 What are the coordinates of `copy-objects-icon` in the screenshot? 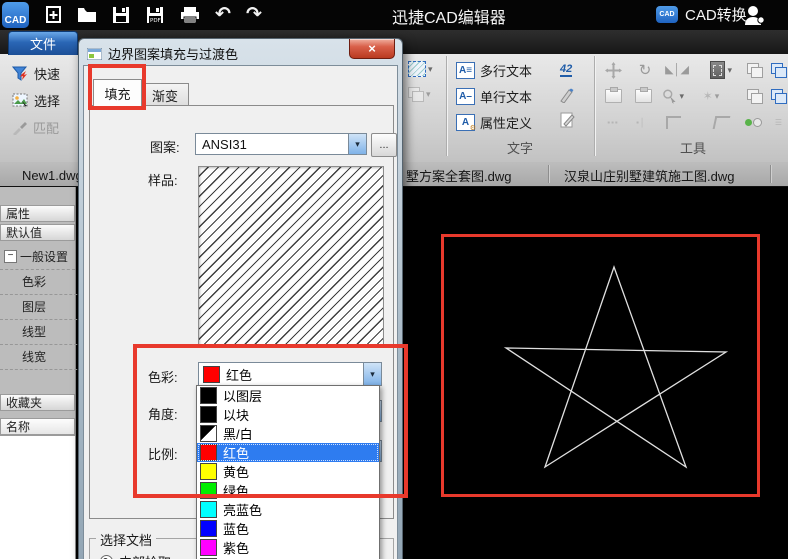 It's located at (755, 70).